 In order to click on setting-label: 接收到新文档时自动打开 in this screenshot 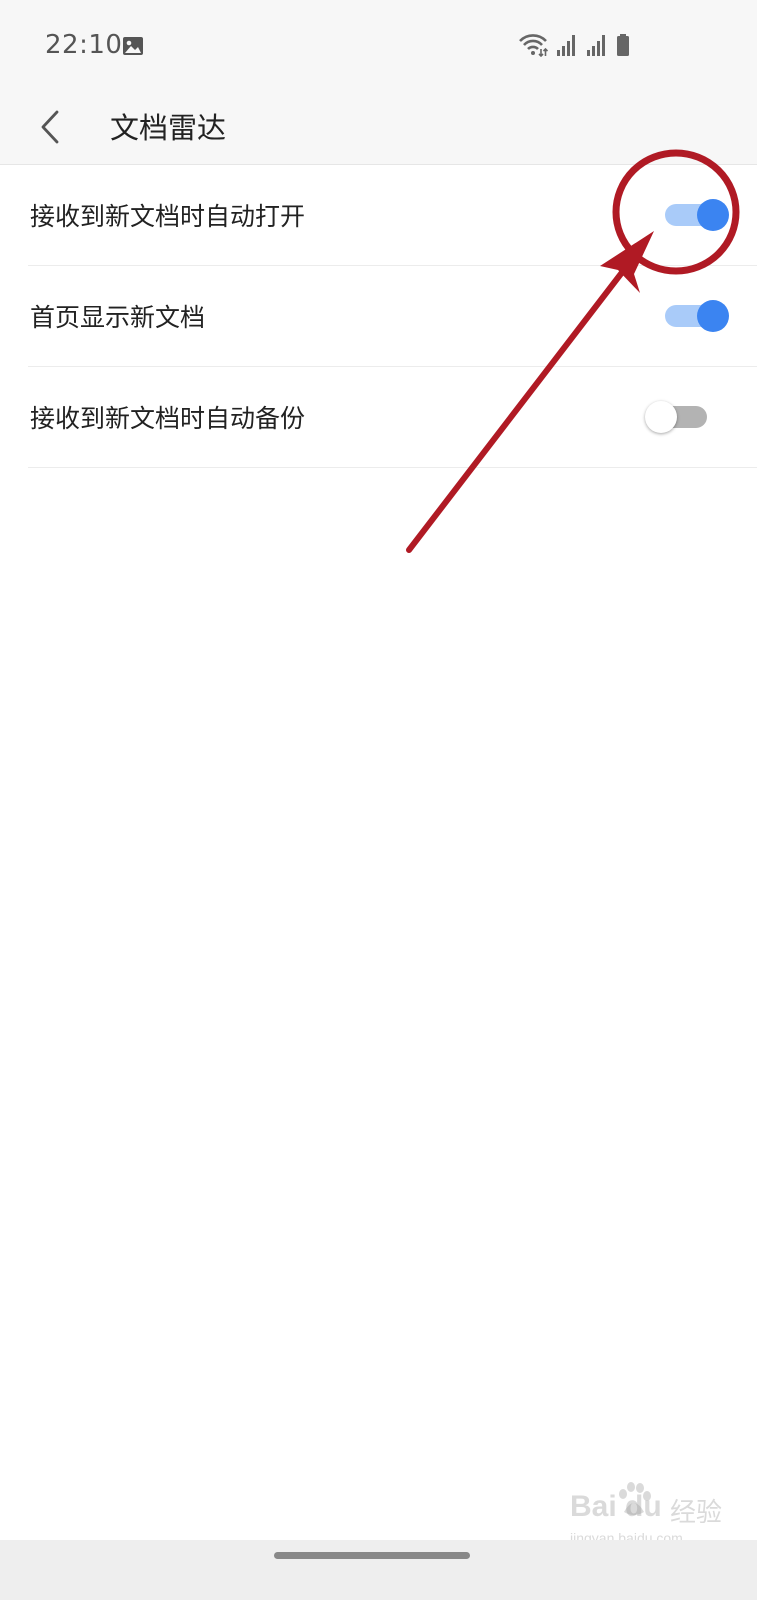, I will do `click(168, 216)`.